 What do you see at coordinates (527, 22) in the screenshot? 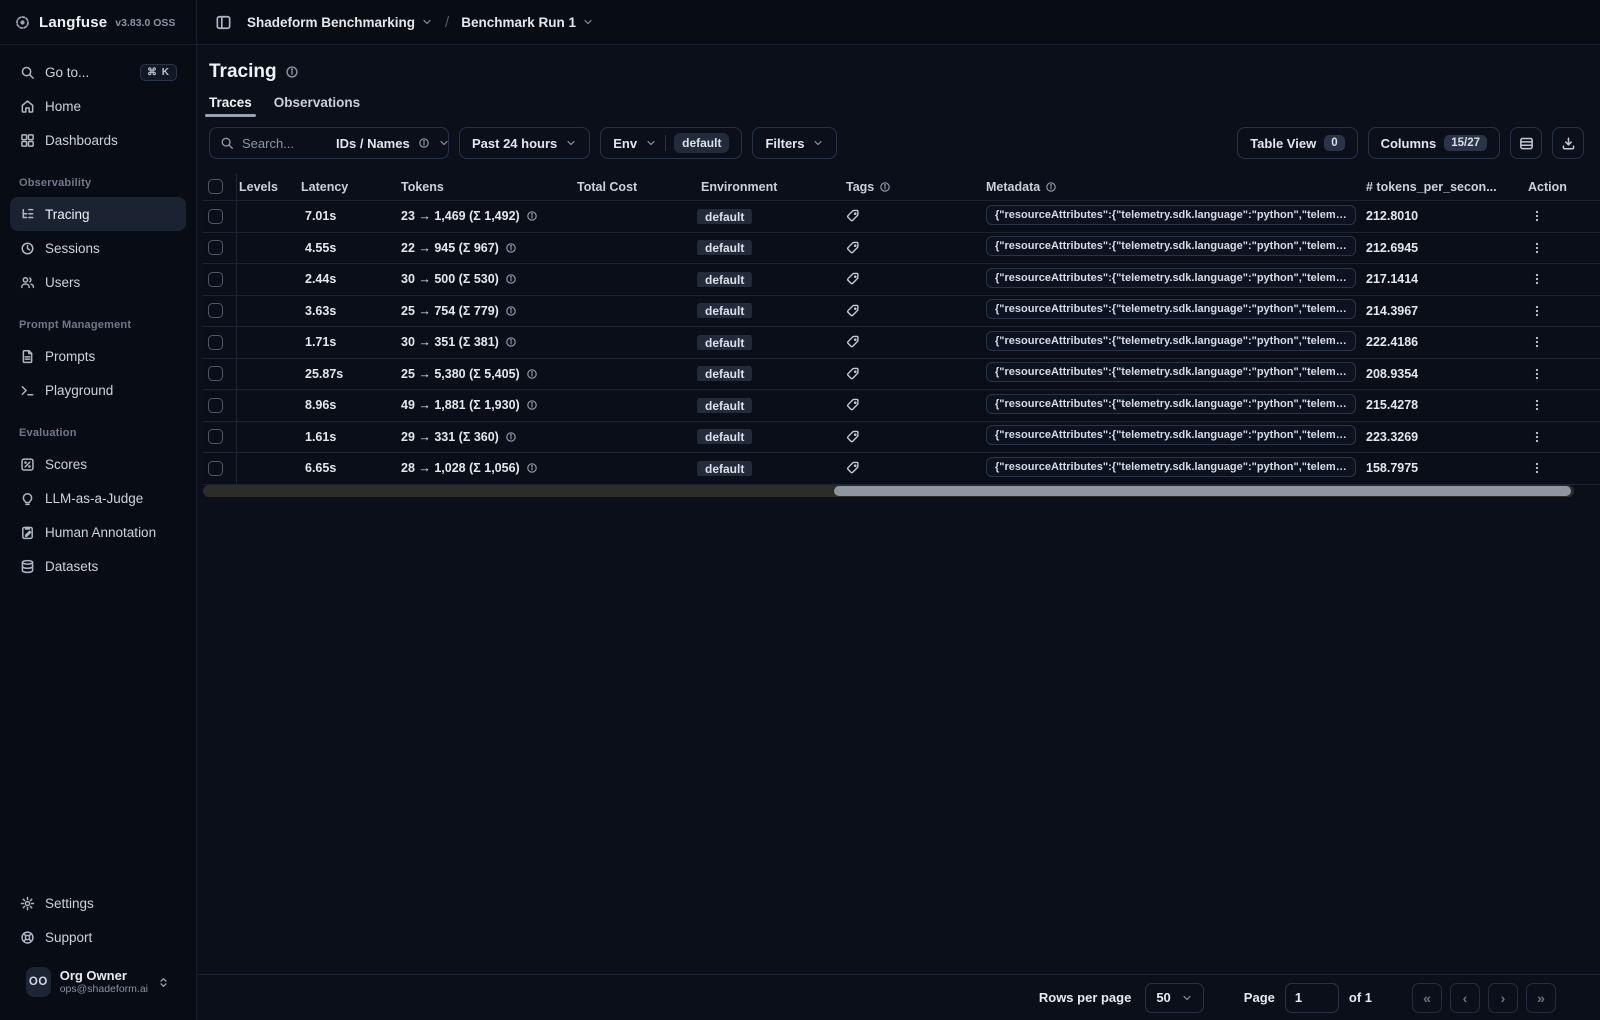
I see `breadcrumb-project: Benchmark Run 1` at bounding box center [527, 22].